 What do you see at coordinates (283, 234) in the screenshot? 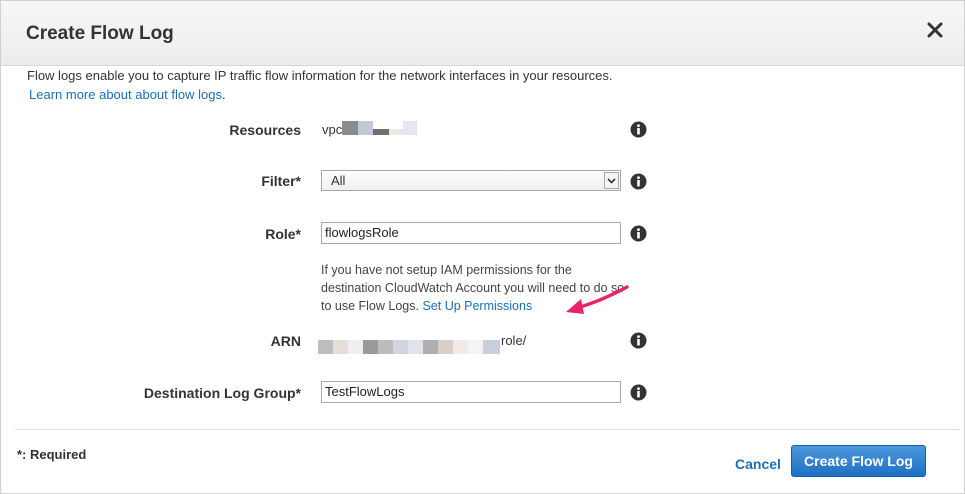
I see `role-label: Role*` at bounding box center [283, 234].